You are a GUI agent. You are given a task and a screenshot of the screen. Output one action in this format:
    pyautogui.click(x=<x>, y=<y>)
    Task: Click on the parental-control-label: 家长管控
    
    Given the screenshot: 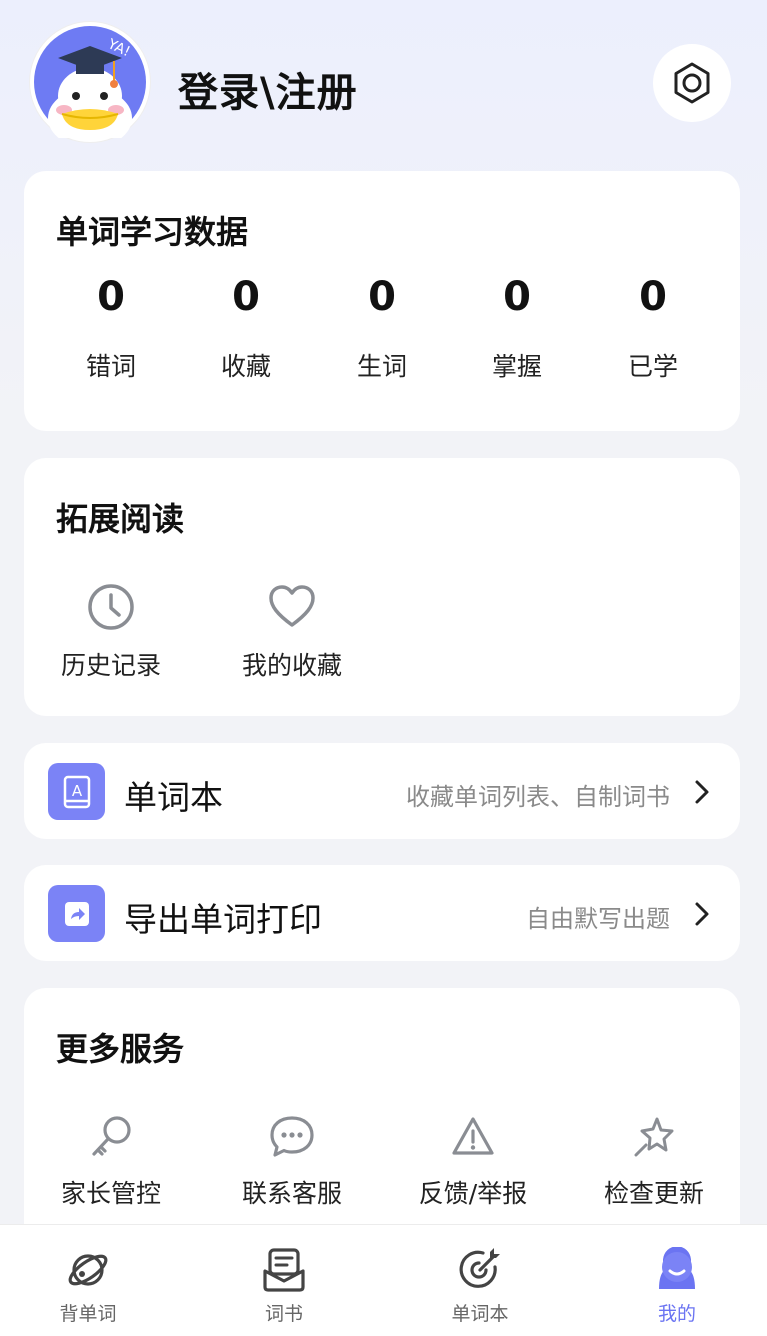 What is the action you would take?
    pyautogui.click(x=110, y=1193)
    